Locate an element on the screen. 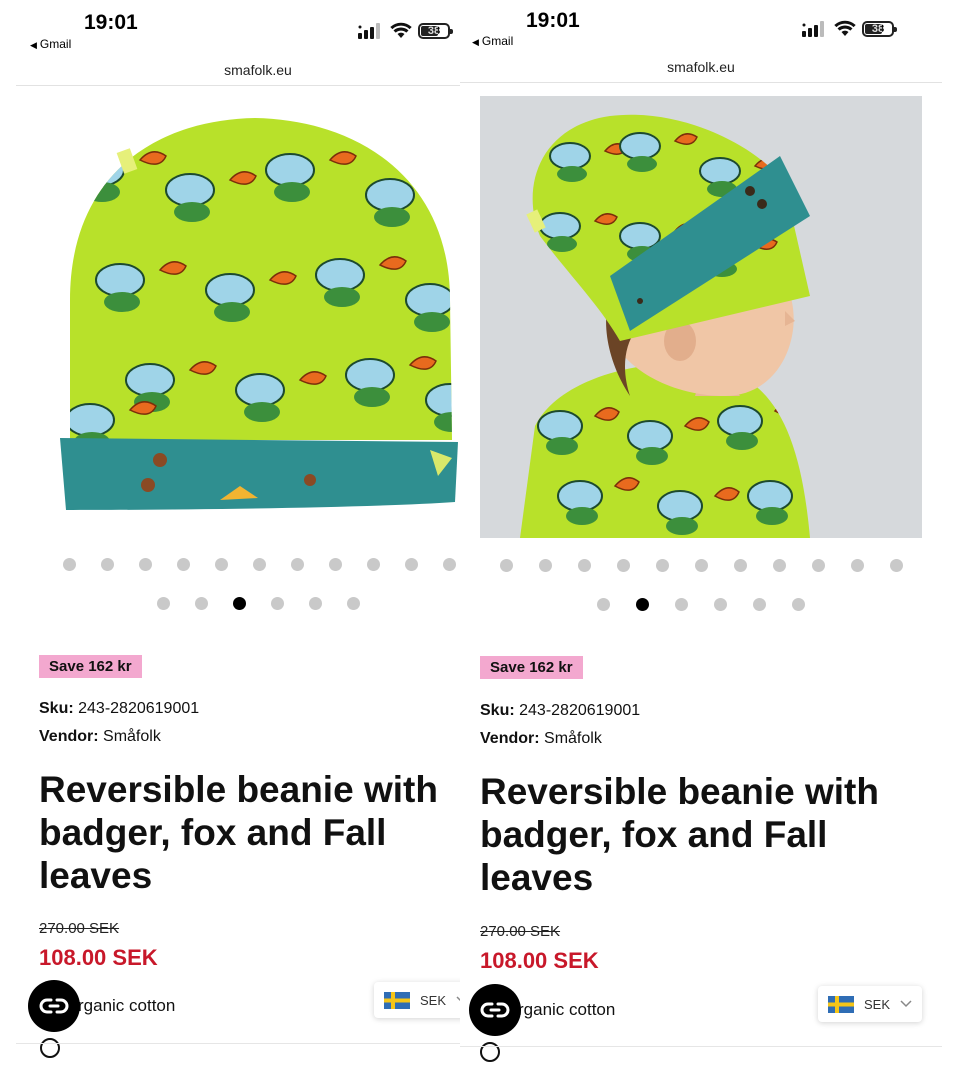 The image size is (960, 1072). currency-selector: SEK is located at coordinates (870, 1004).